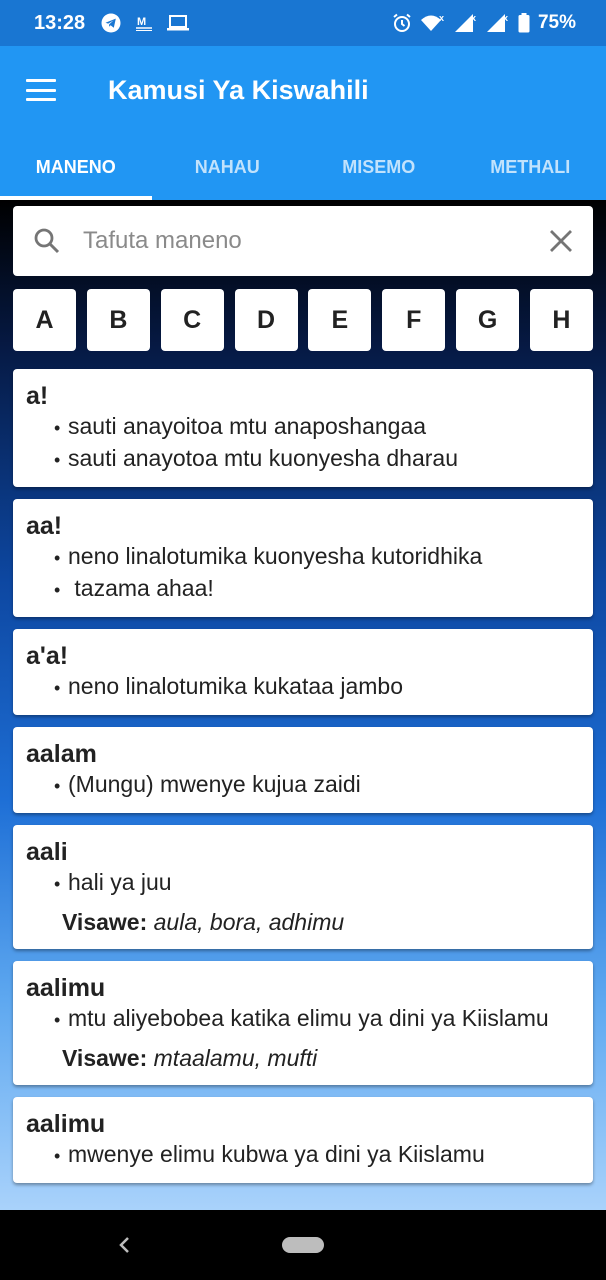 Image resolution: width=606 pixels, height=1280 pixels. I want to click on synonyms-words: mtaalamu, mufti, so click(235, 1058).